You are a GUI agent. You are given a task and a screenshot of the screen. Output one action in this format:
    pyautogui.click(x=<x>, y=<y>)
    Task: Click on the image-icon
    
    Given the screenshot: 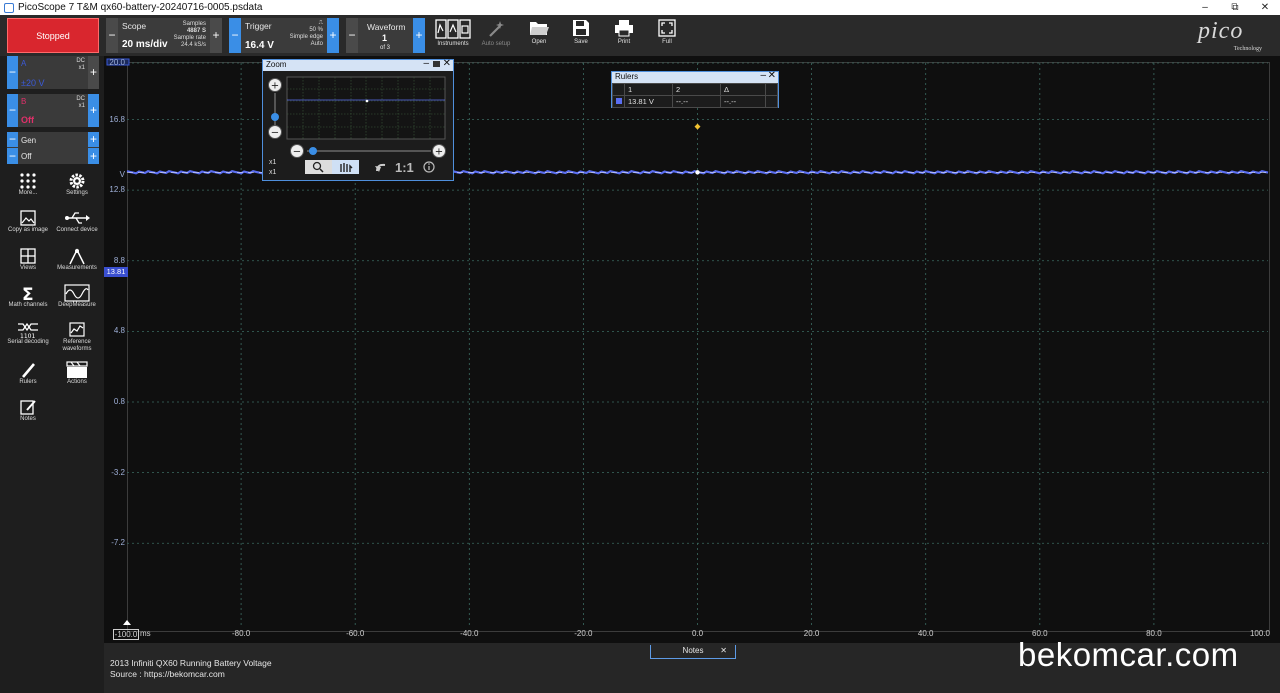 What is the action you would take?
    pyautogui.click(x=28, y=218)
    